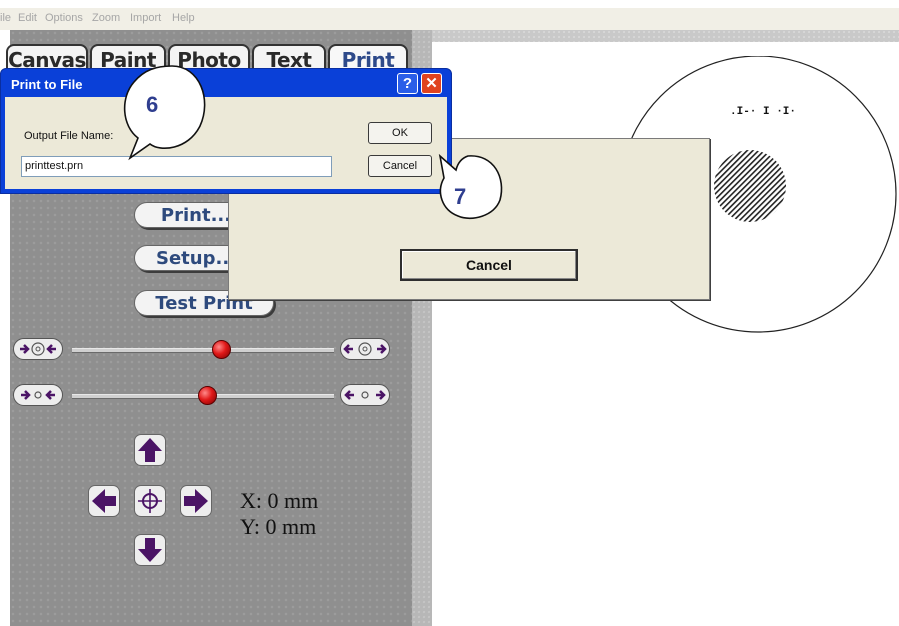 The image size is (899, 626). What do you see at coordinates (460, 196) in the screenshot?
I see `callout-7-label: 7` at bounding box center [460, 196].